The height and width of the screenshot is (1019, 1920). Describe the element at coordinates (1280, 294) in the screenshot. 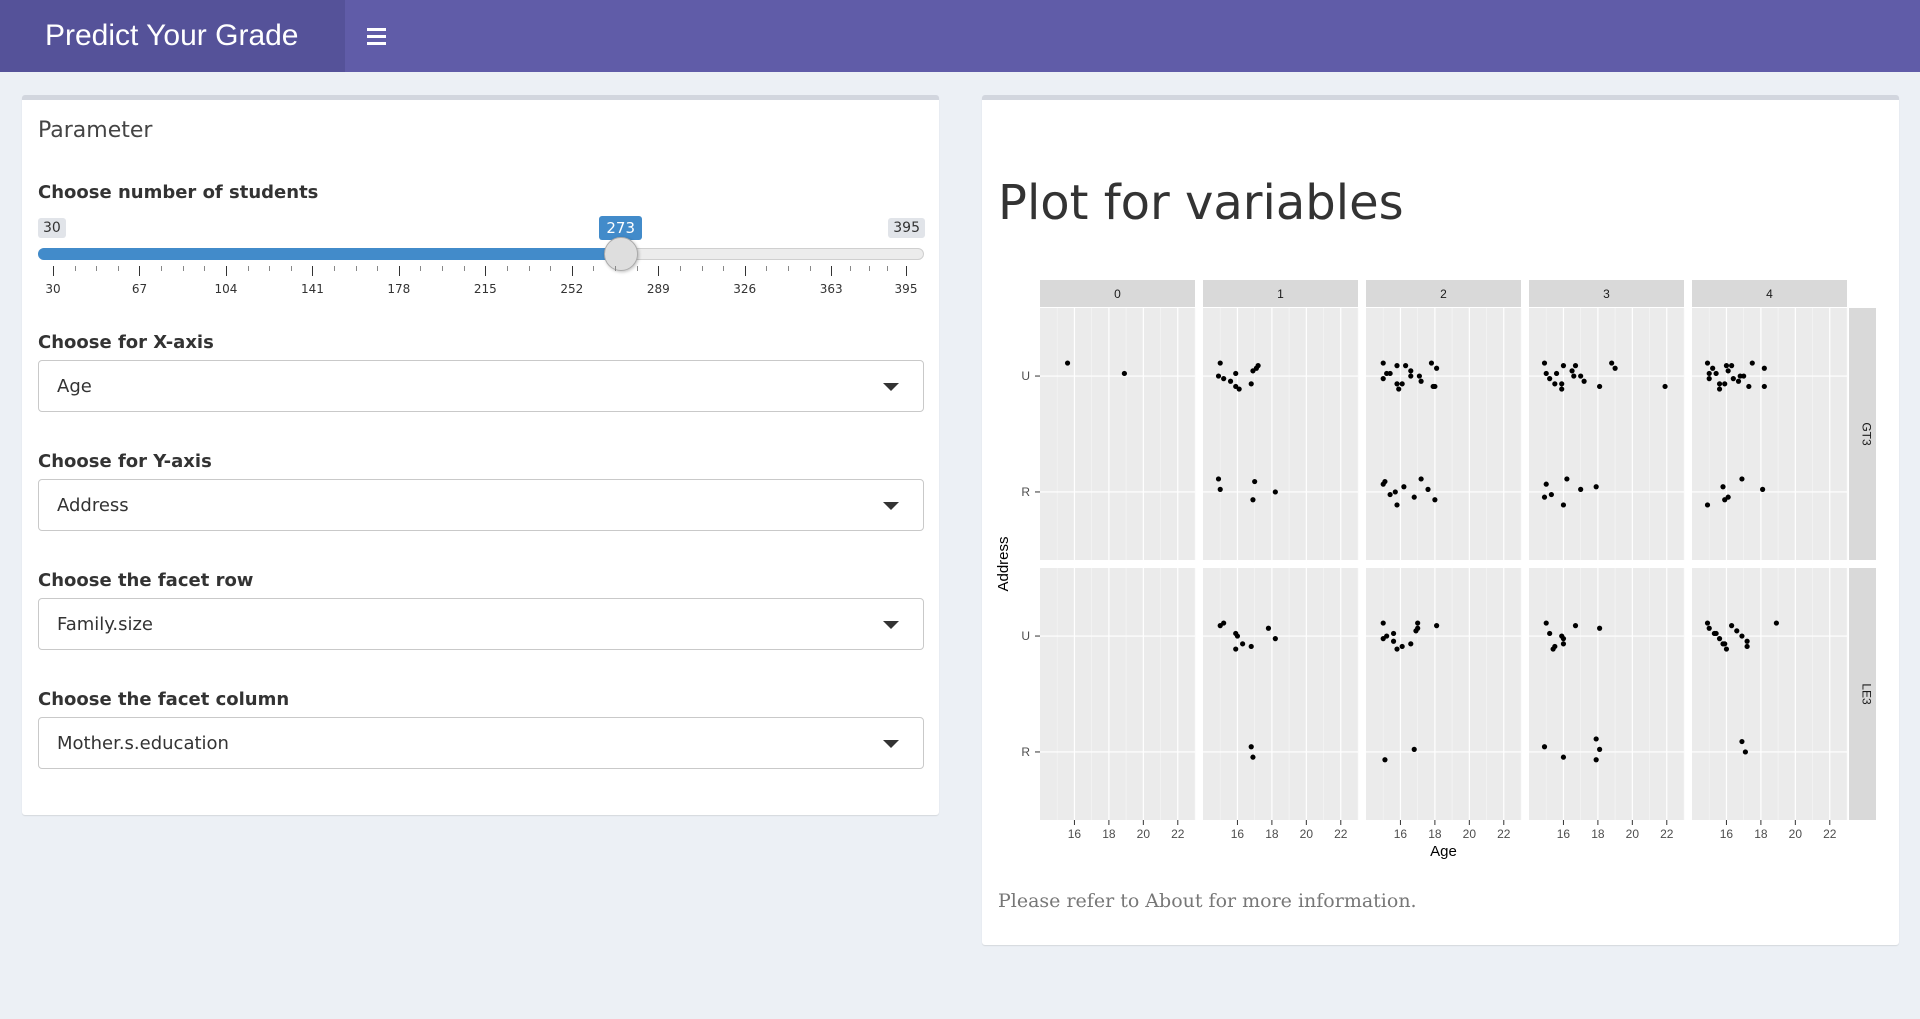

I see `facet-col-label: 1` at that location.